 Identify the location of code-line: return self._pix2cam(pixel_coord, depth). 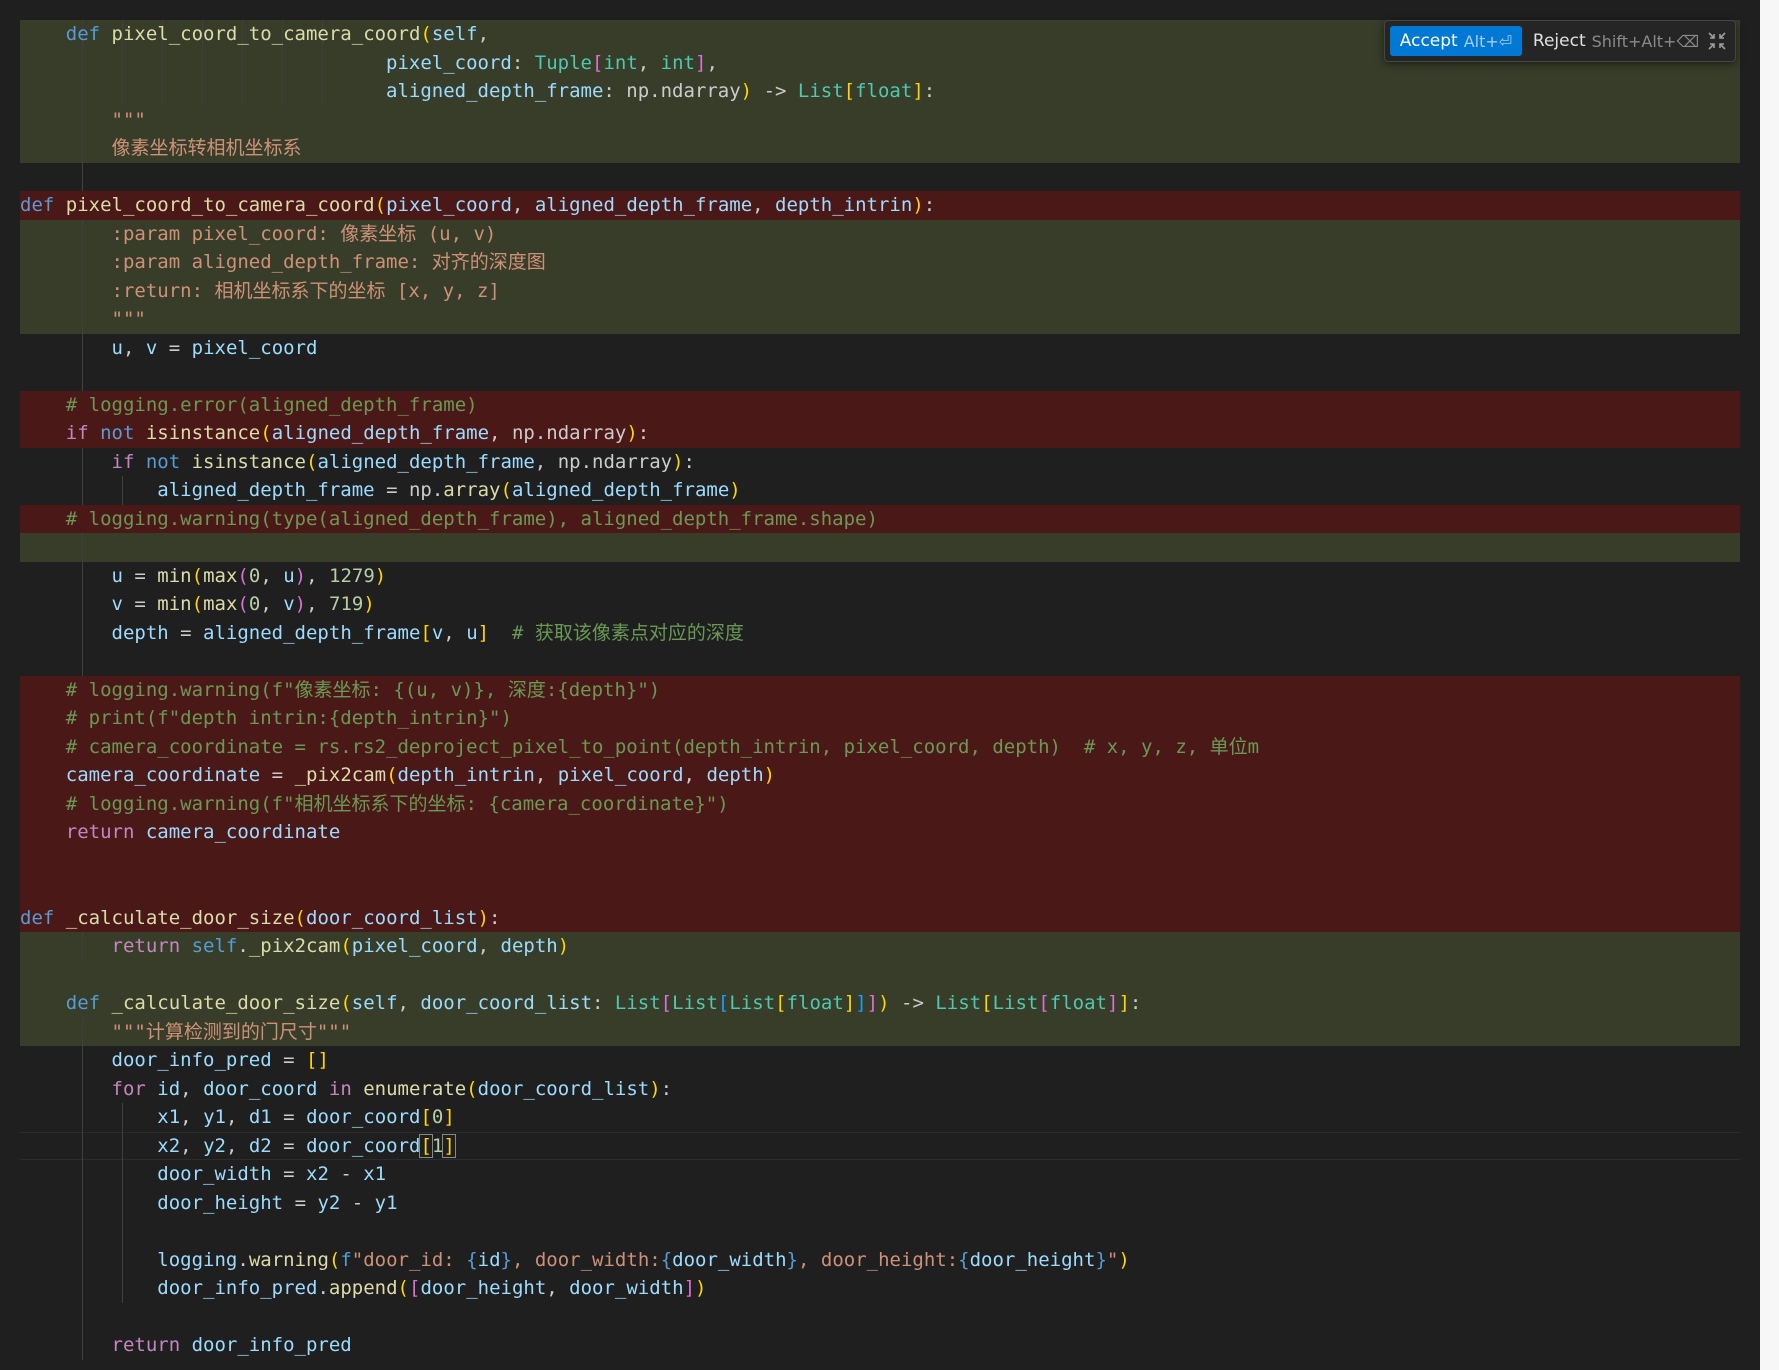
(880, 946).